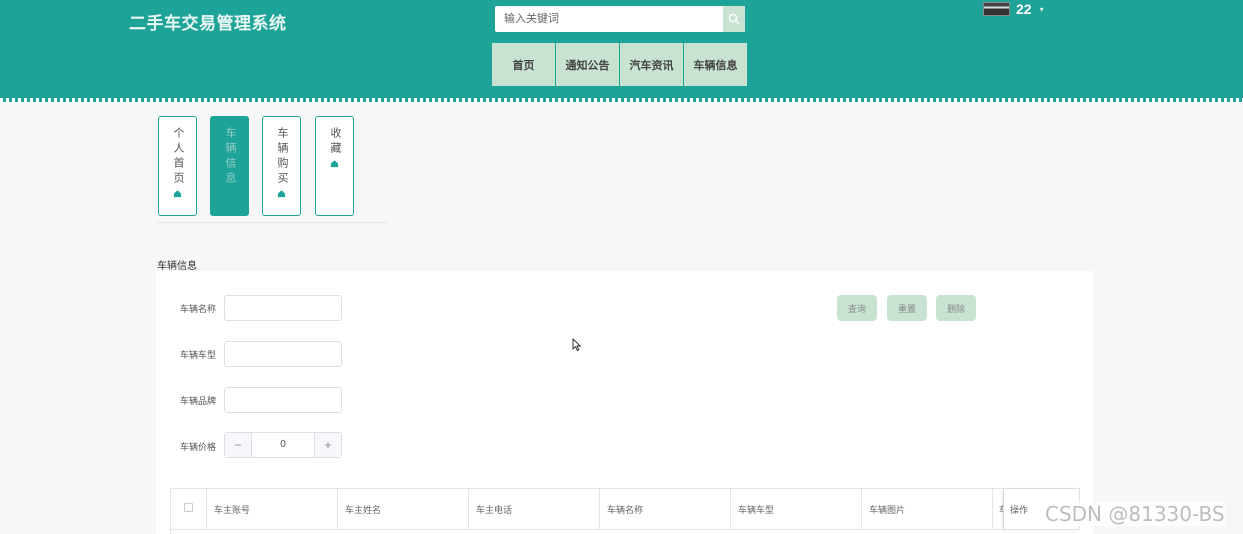 This screenshot has height=534, width=1243. I want to click on tab-vehicle-info: 车辆信息, so click(229, 166).